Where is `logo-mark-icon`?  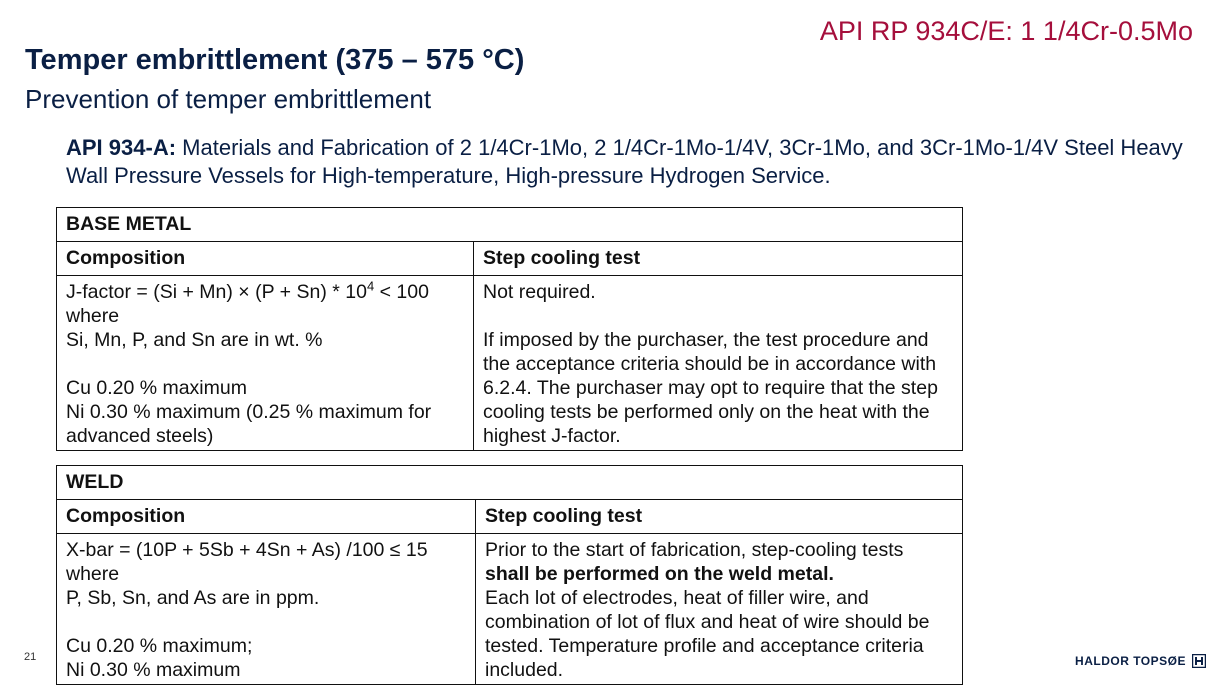
logo-mark-icon is located at coordinates (1199, 661).